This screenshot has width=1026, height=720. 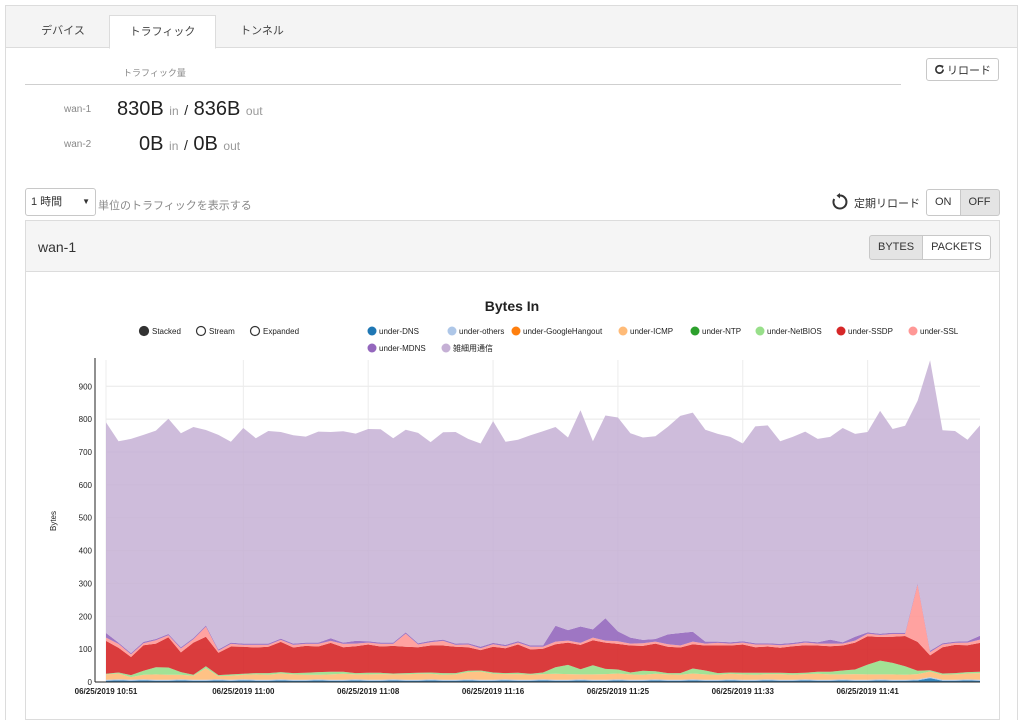 I want to click on wan-name: wan-2, so click(x=78, y=144).